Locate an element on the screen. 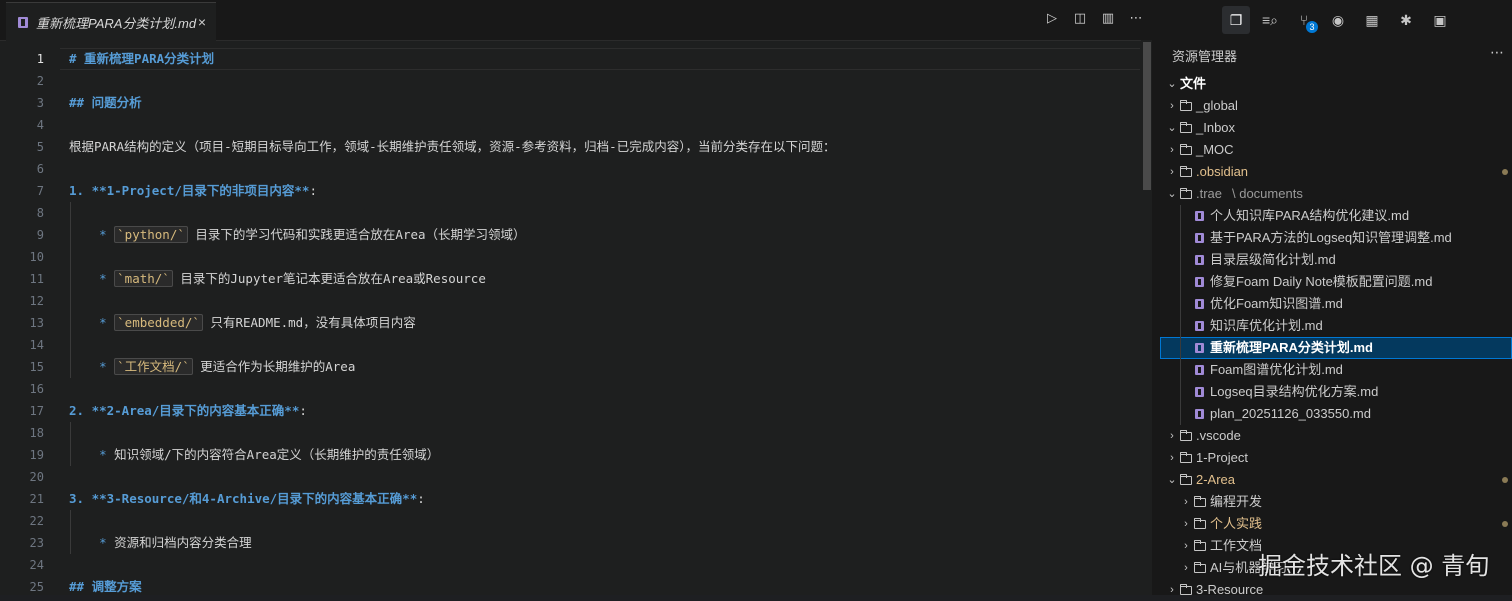  tree-file-item: 目录层级简化计划.md is located at coordinates (1336, 260).